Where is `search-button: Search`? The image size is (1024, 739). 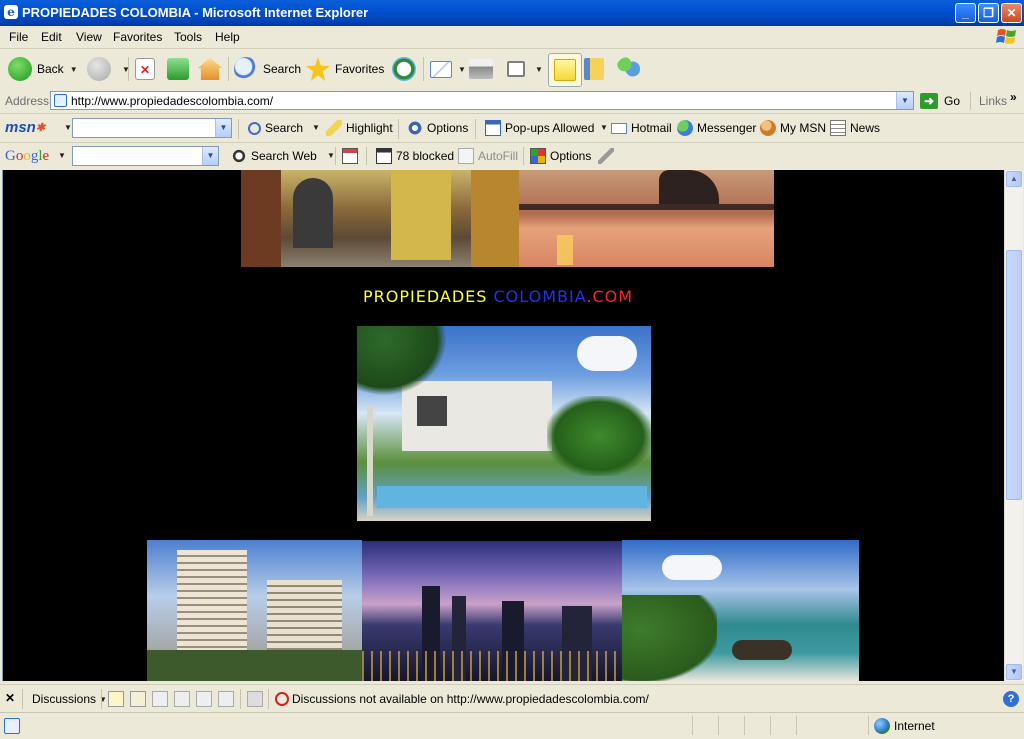
search-button: Search is located at coordinates (267, 69).